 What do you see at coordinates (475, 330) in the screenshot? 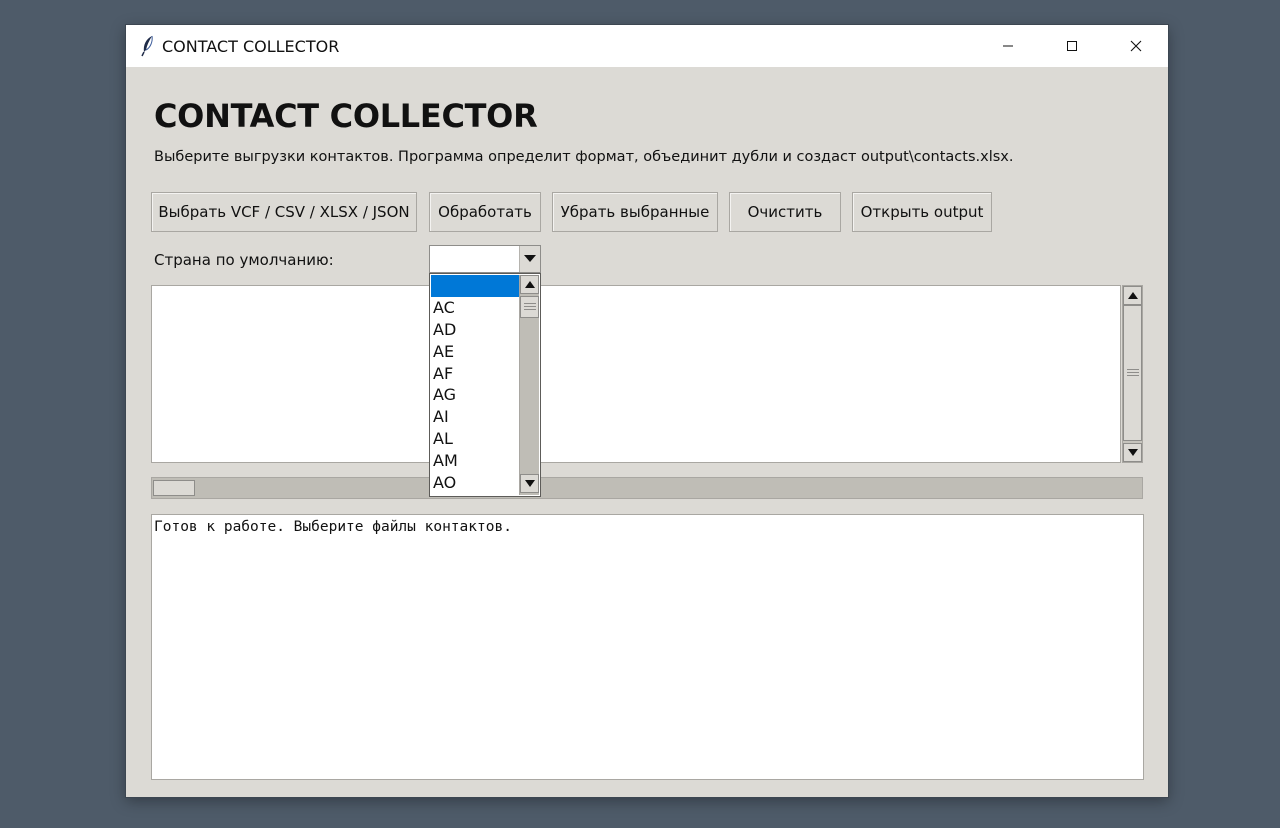
I see `country-option: AD` at bounding box center [475, 330].